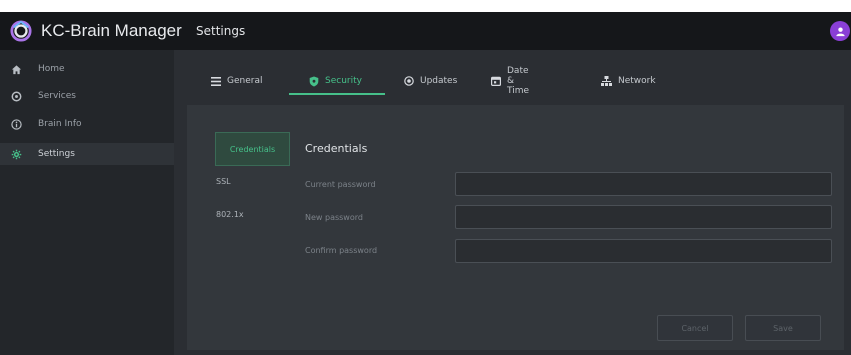 The width and height of the screenshot is (851, 355). Describe the element at coordinates (87, 124) in the screenshot. I see `sidebar-item-brain-info: Brain Info` at that location.